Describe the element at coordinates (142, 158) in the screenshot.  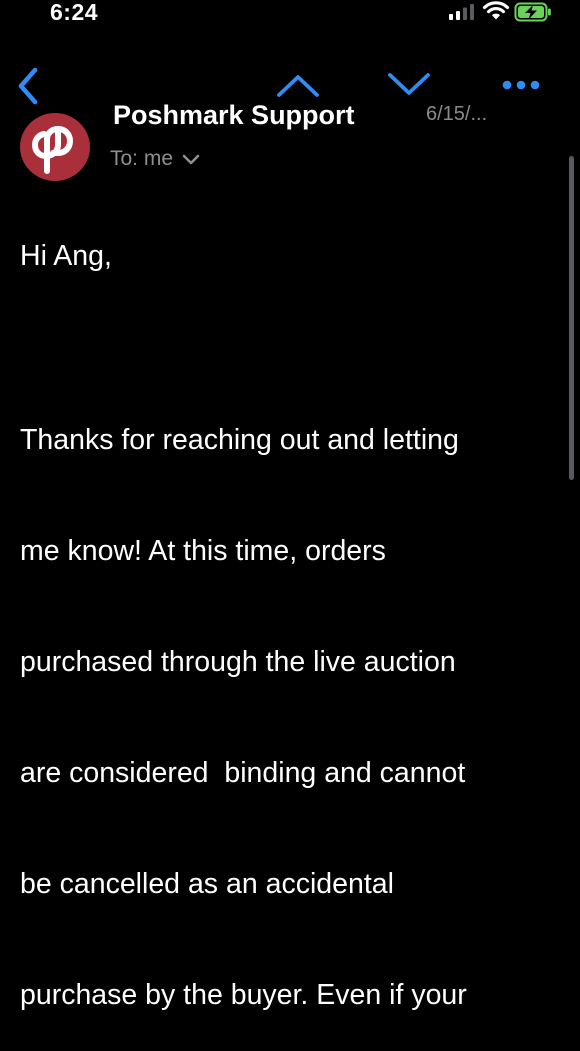
I see `to-label: To: me` at that location.